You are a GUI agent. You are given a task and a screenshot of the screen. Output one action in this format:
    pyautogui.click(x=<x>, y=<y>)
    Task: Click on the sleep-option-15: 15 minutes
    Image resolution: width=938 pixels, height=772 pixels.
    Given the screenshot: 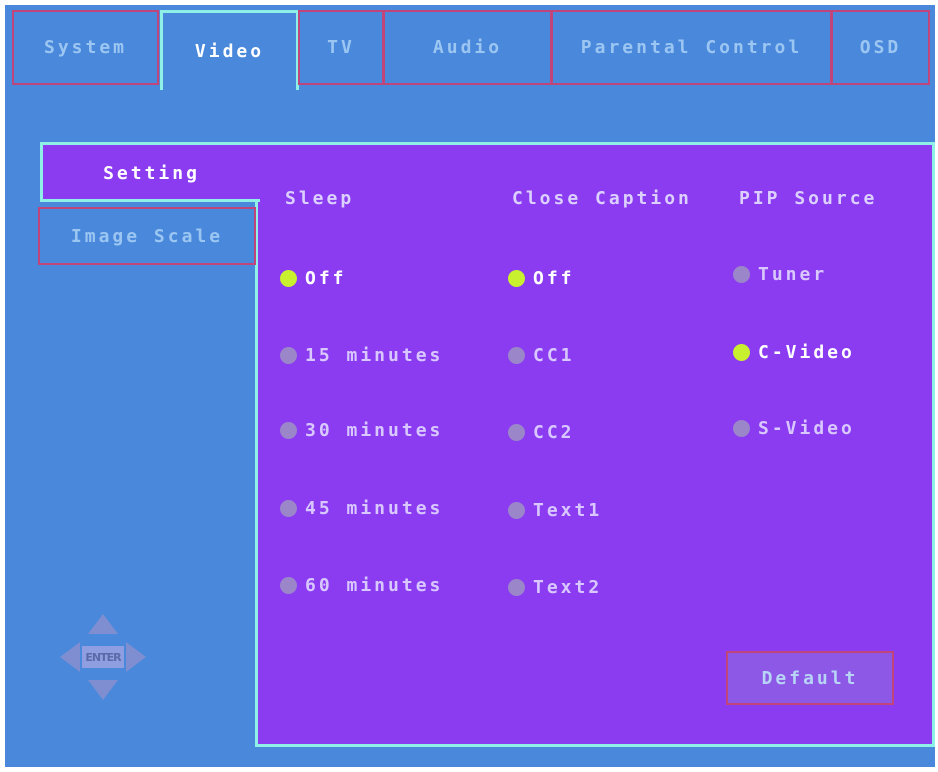 What is the action you would take?
    pyautogui.click(x=361, y=355)
    